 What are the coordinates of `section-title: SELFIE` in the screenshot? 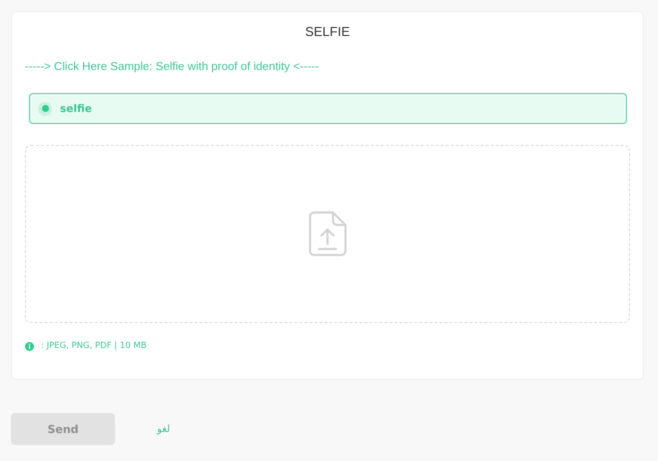 It's located at (327, 31).